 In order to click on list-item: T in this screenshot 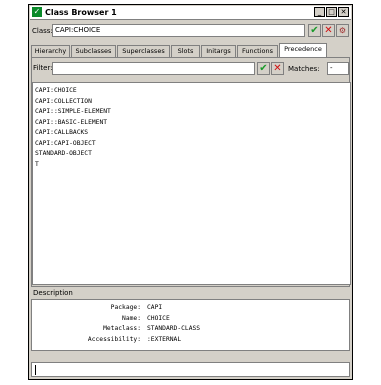, I will do `click(191, 165)`.